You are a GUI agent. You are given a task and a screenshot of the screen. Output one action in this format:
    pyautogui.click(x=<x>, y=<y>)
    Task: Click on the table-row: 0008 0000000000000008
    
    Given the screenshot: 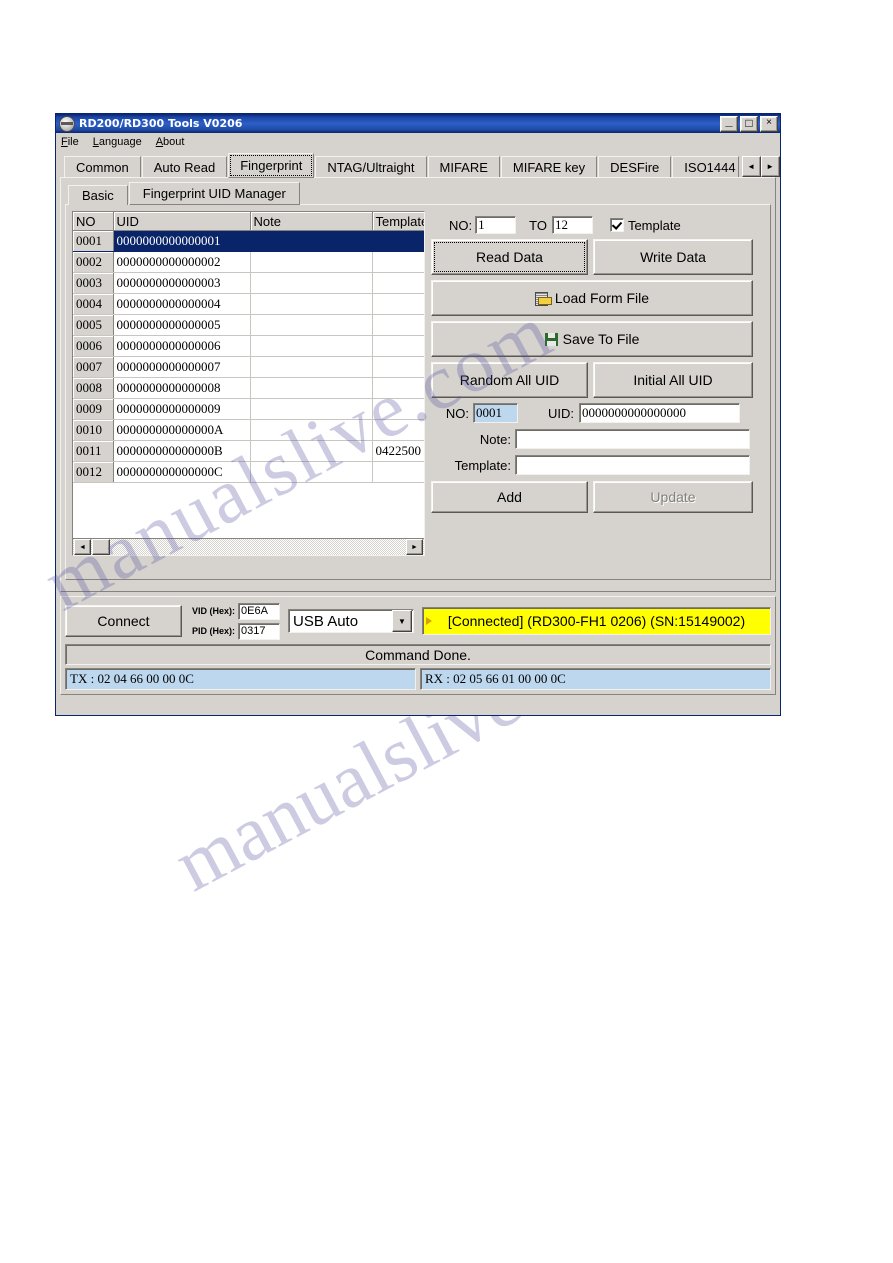 What is the action you would take?
    pyautogui.click(x=248, y=388)
    